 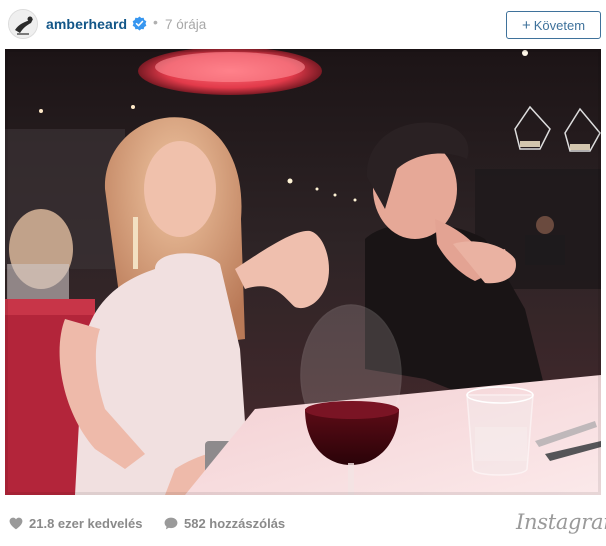 What do you see at coordinates (561, 522) in the screenshot?
I see `instagram-logo: Instagram` at bounding box center [561, 522].